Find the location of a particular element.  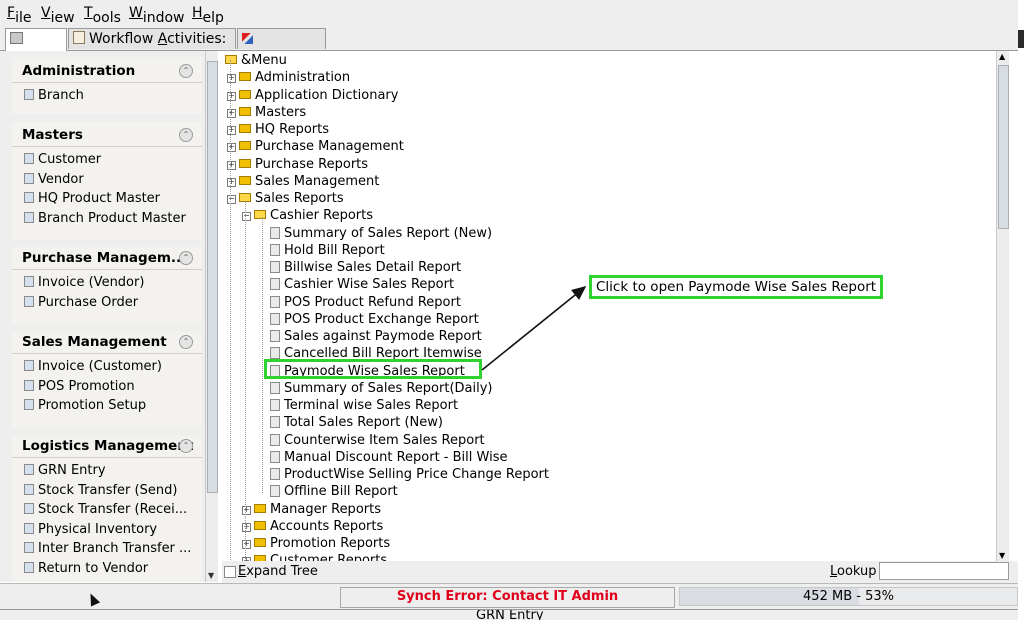

memory-text: 452 MB - 53% is located at coordinates (848, 596).